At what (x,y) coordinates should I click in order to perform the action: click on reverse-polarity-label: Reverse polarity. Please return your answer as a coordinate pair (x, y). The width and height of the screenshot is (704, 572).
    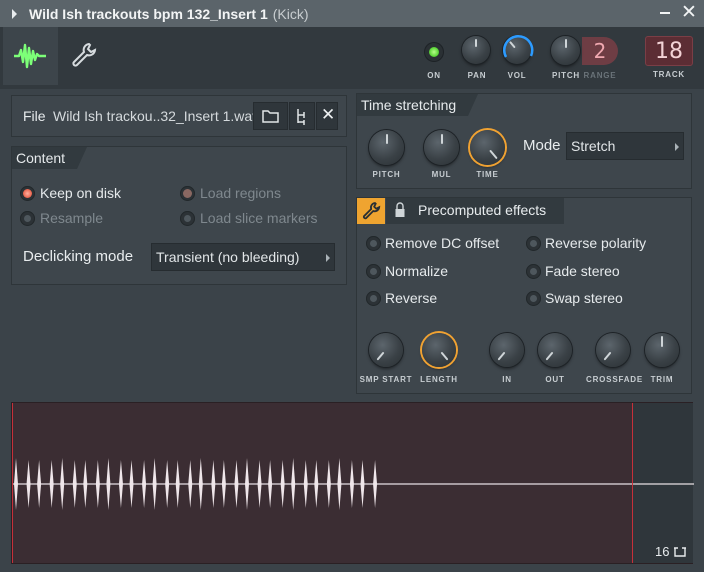
    Looking at the image, I should click on (596, 243).